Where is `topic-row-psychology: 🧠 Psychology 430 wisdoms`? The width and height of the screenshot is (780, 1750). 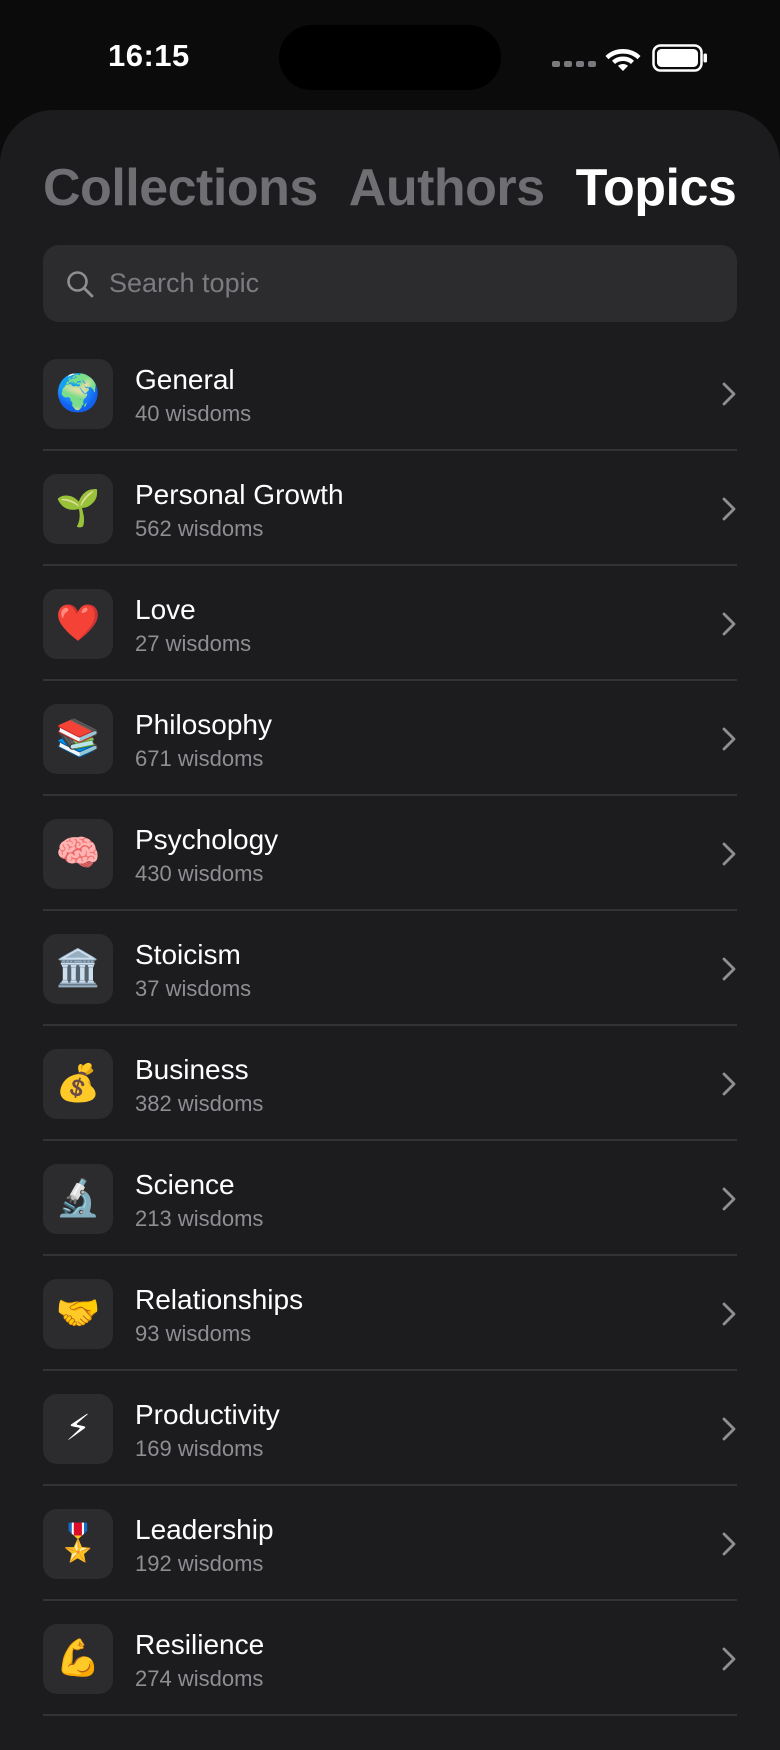
topic-row-psychology: 🧠 Psychology 430 wisdoms is located at coordinates (390, 853).